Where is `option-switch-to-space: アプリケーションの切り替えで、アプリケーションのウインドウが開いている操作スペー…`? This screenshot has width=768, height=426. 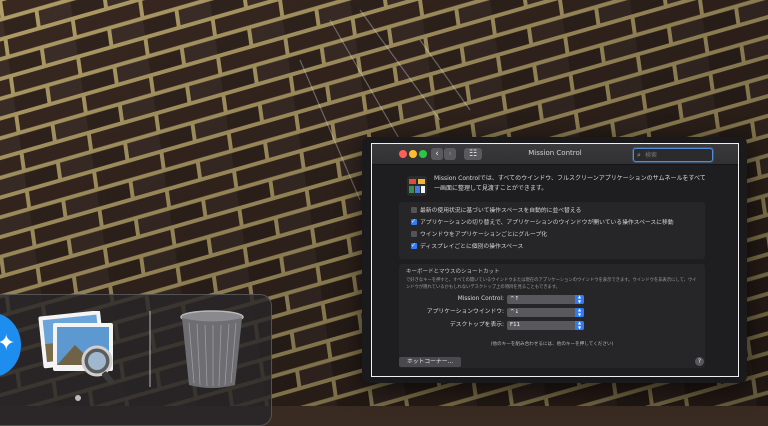 option-switch-to-space: アプリケーションの切り替えで、アプリケーションのウインドウが開いている操作スペー… is located at coordinates (542, 222).